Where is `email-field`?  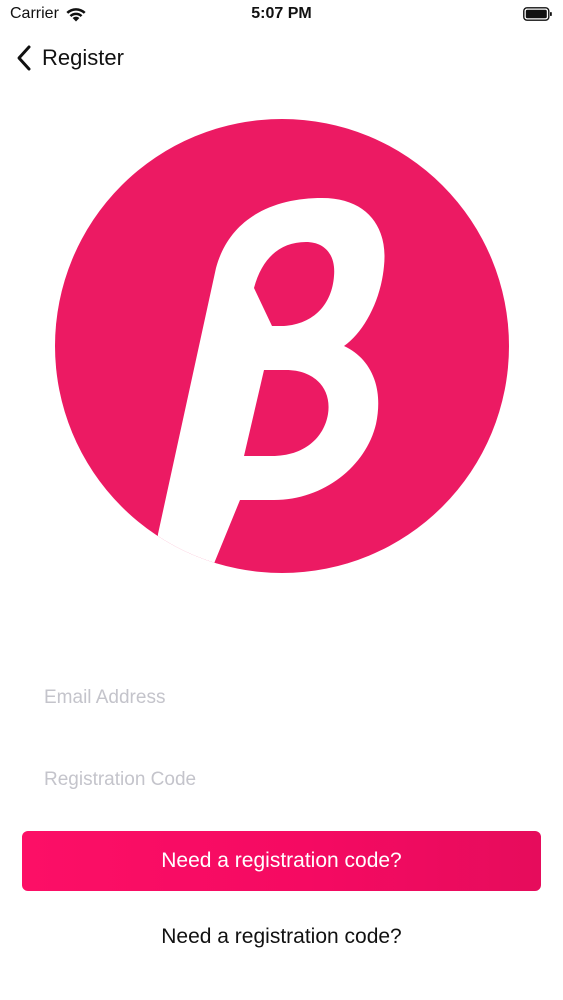
email-field is located at coordinates (284, 698).